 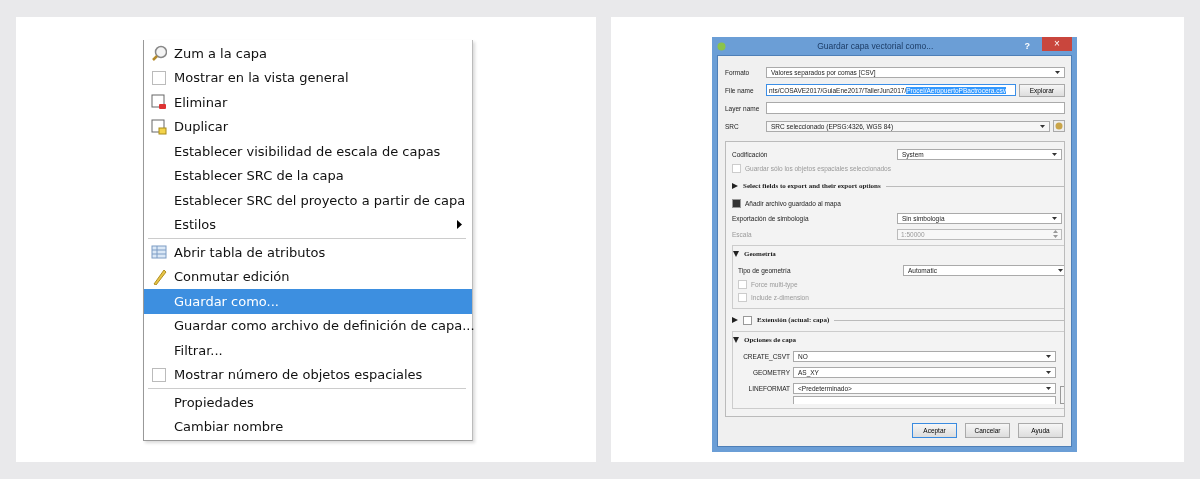 What do you see at coordinates (159, 126) in the screenshot?
I see `layer-duplicate-icon` at bounding box center [159, 126].